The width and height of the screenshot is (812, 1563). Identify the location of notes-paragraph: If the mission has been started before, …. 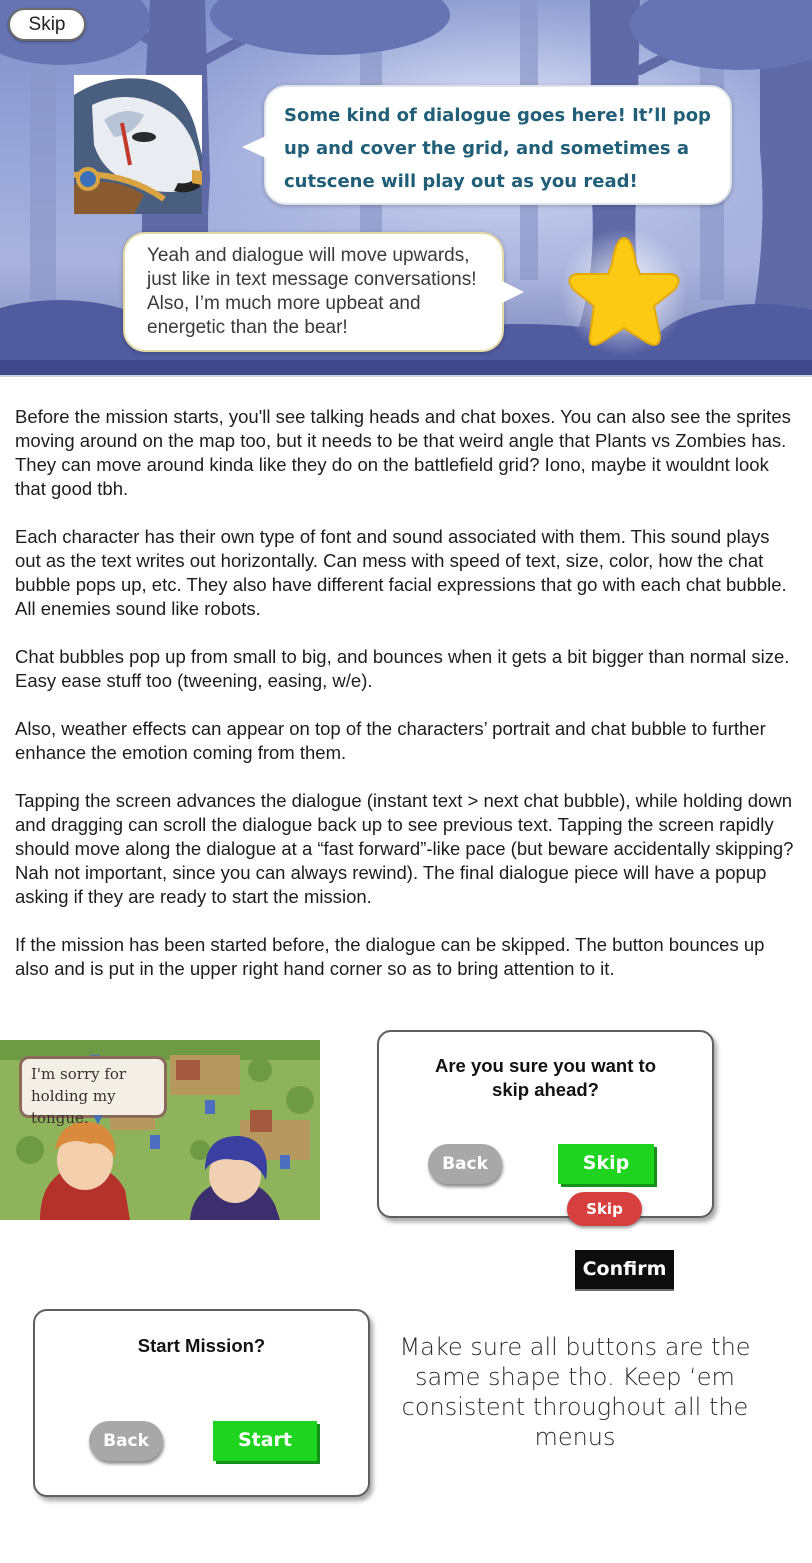
(390, 956).